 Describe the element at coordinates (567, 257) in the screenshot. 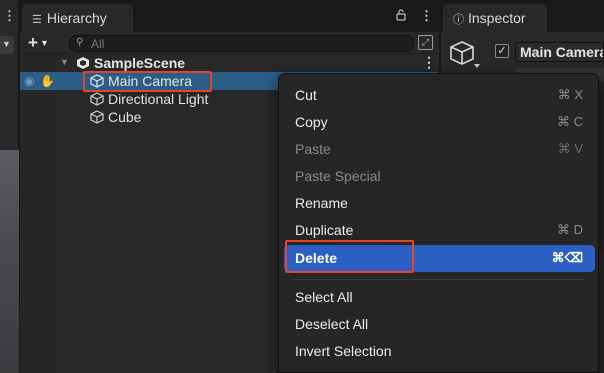

I see `menu-item-shortcut: ⌘⌫` at that location.